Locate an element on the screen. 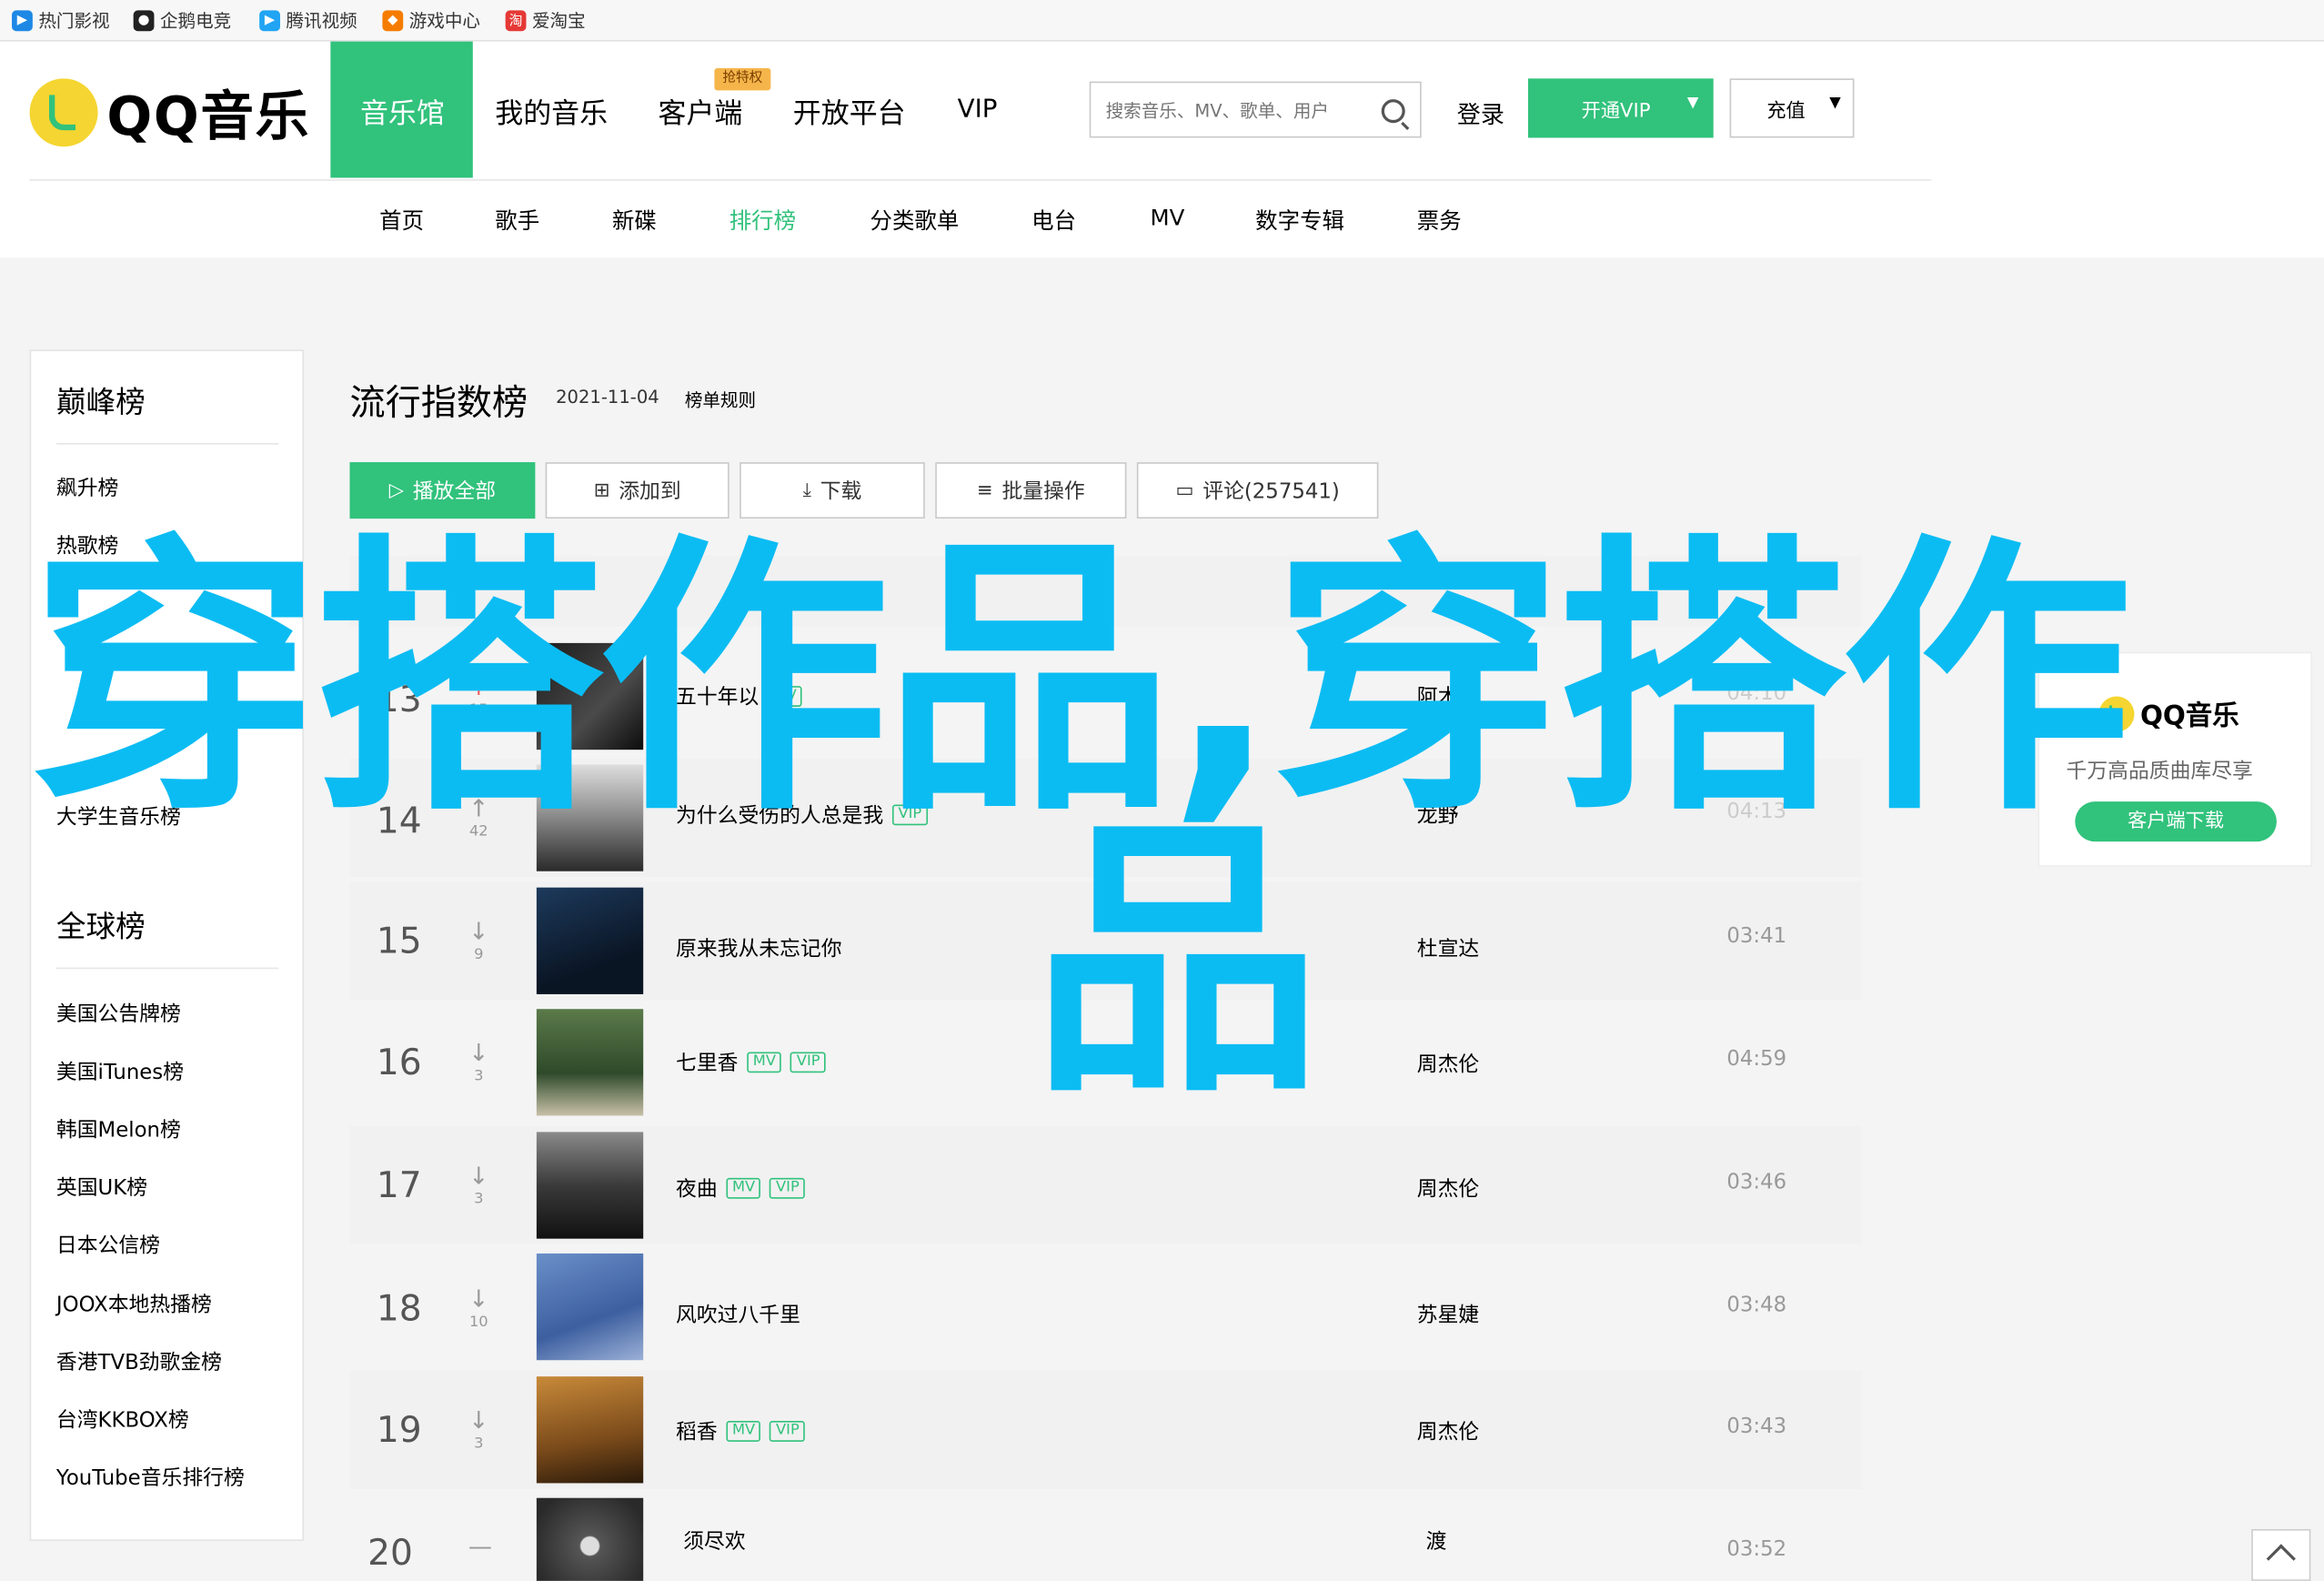 This screenshot has width=2324, height=1581. login-link: 登录 is located at coordinates (1480, 112).